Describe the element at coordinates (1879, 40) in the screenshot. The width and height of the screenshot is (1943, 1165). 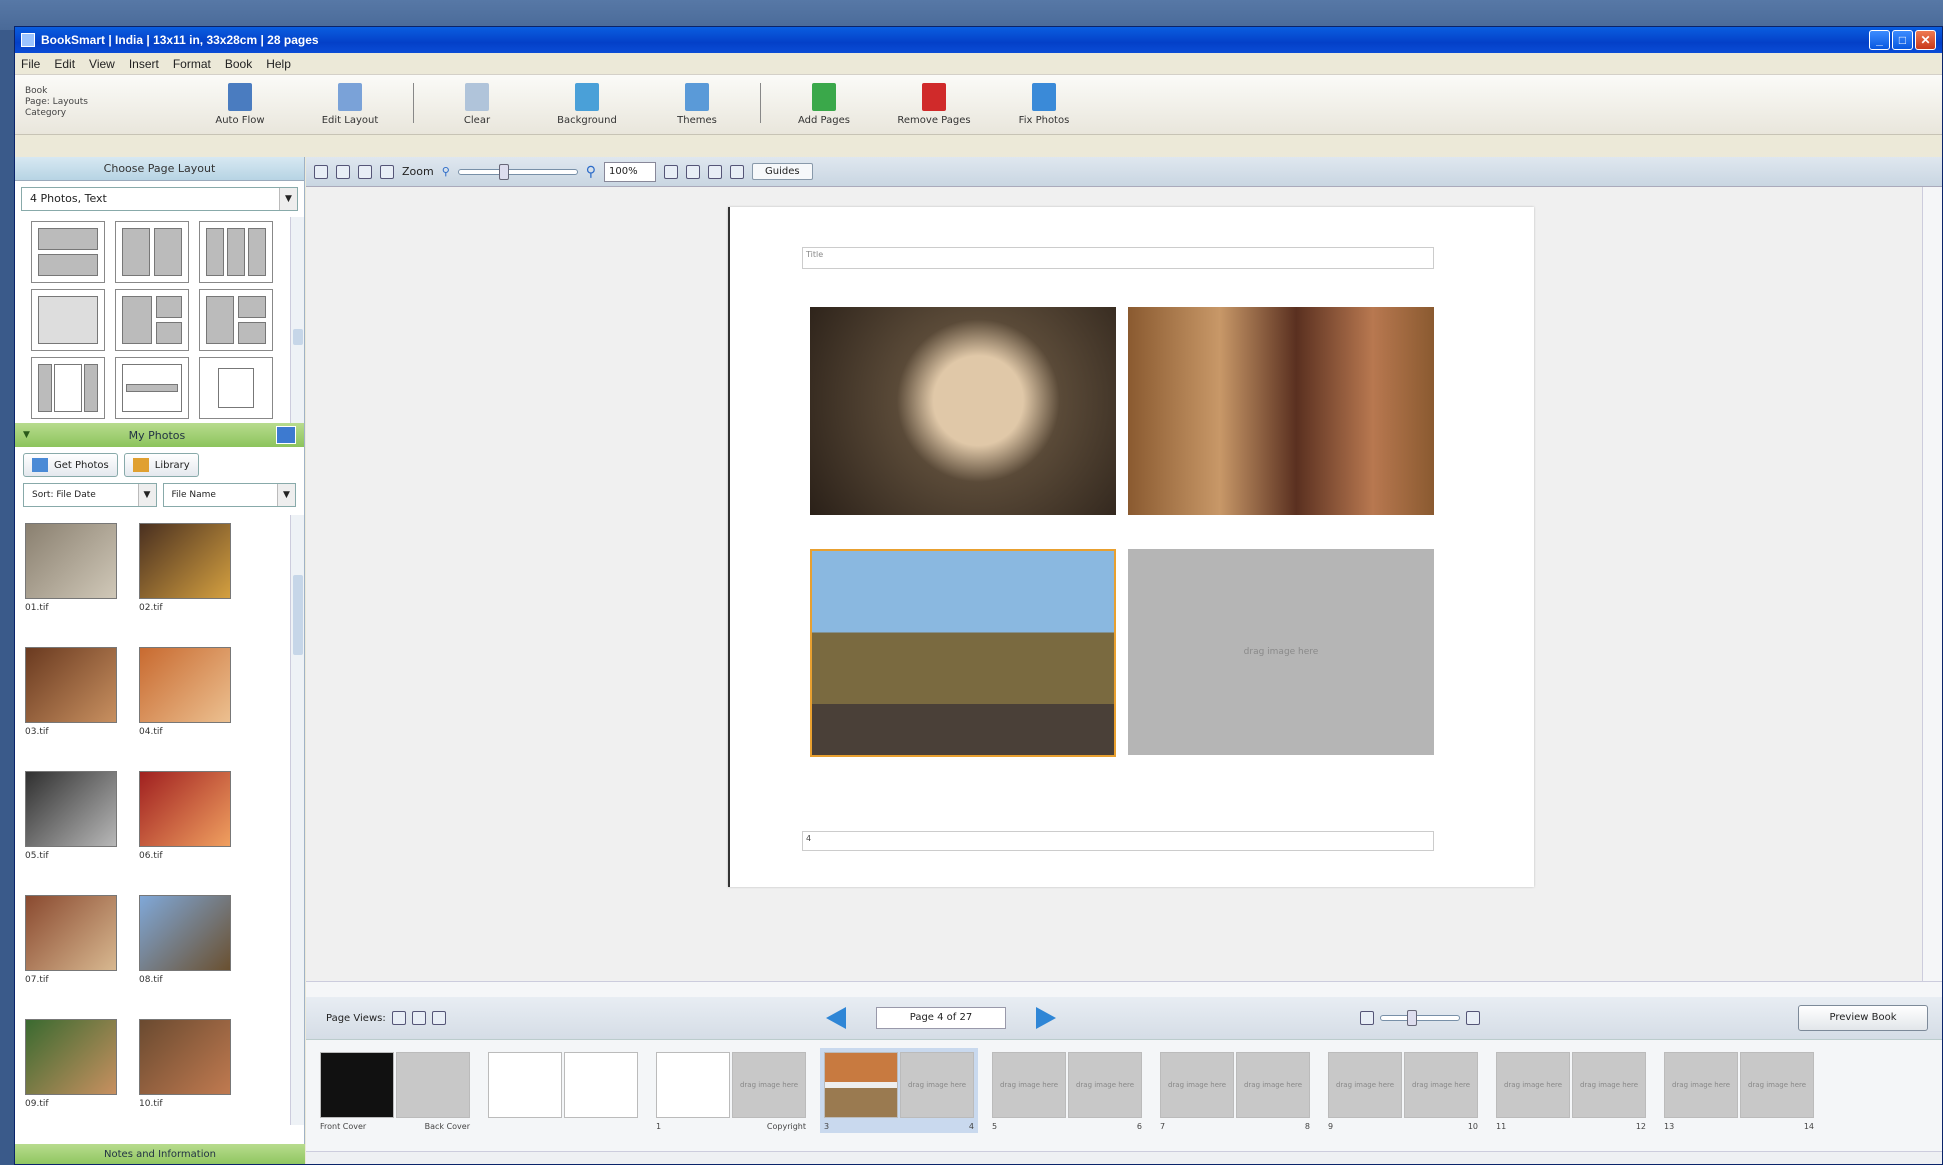
I see `minimize-button: _` at that location.